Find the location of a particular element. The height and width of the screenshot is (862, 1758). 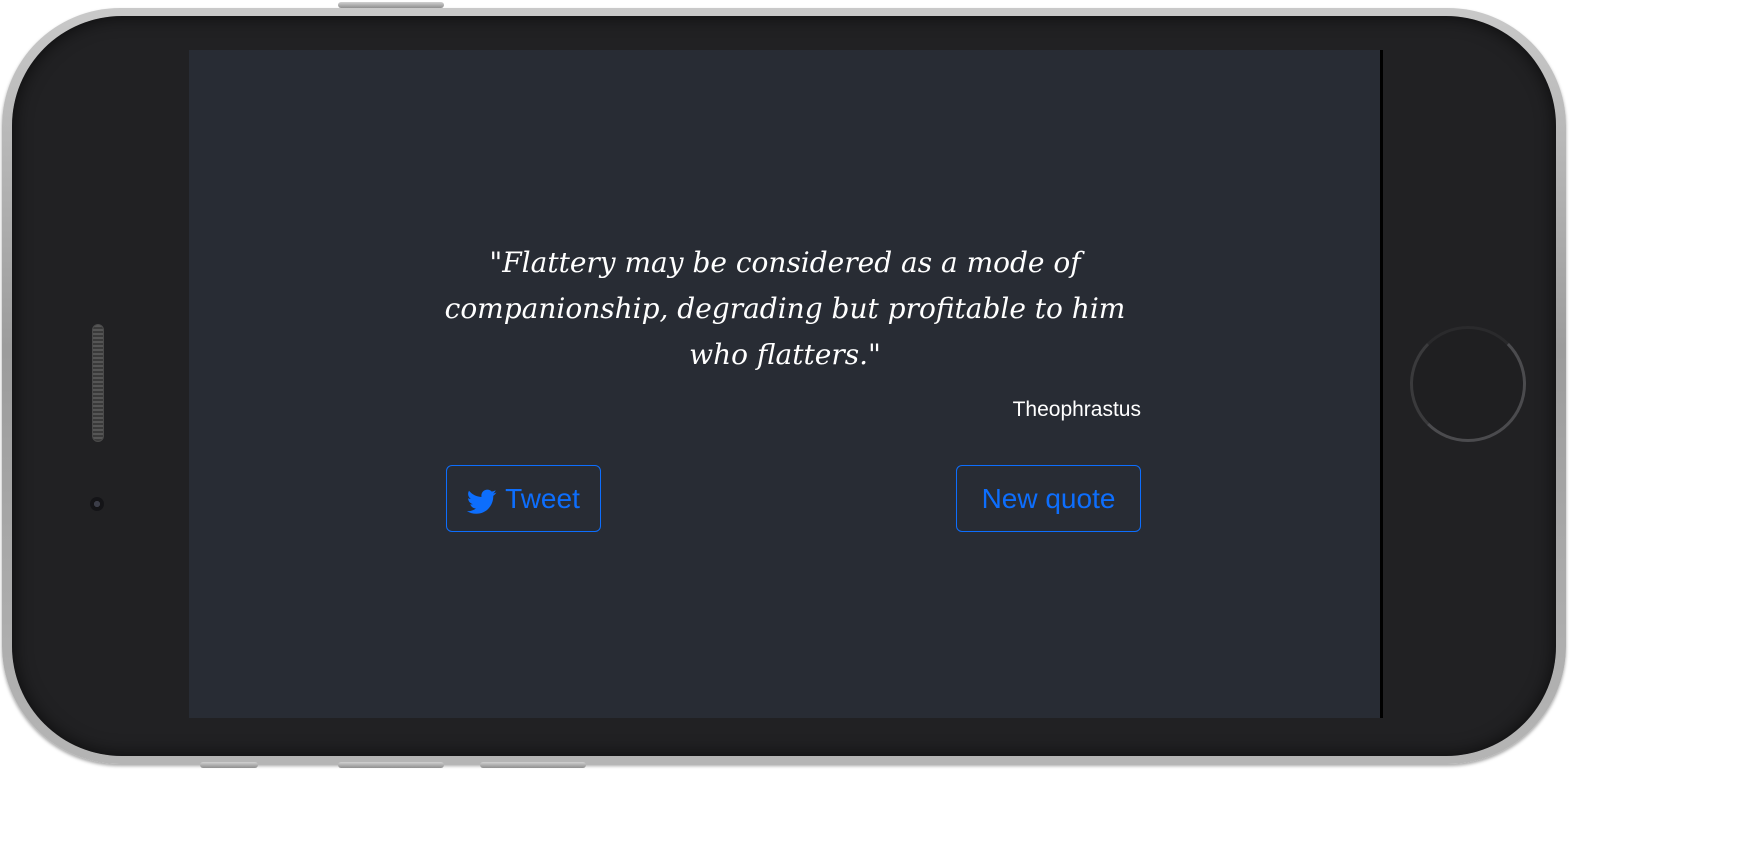

new-quote-label: New quote is located at coordinates (1048, 498).